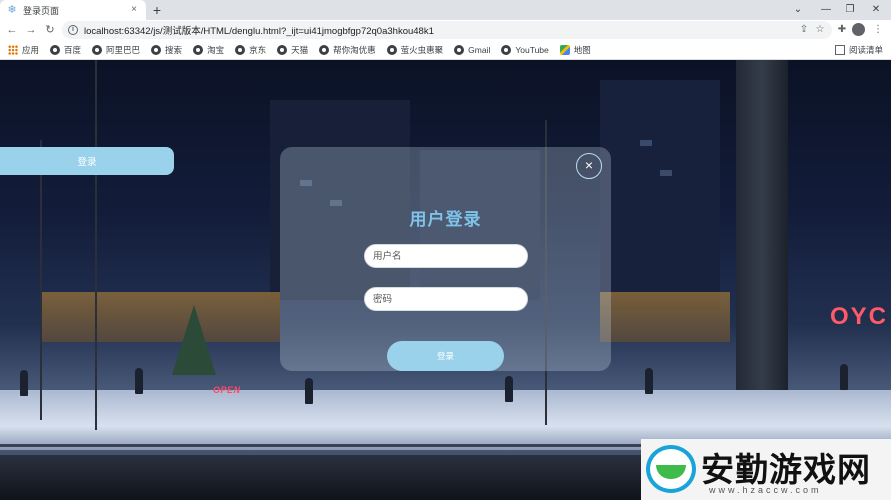 This screenshot has height=500, width=891. Describe the element at coordinates (878, 30) in the screenshot. I see `more-menu-icon: ⋮` at that location.